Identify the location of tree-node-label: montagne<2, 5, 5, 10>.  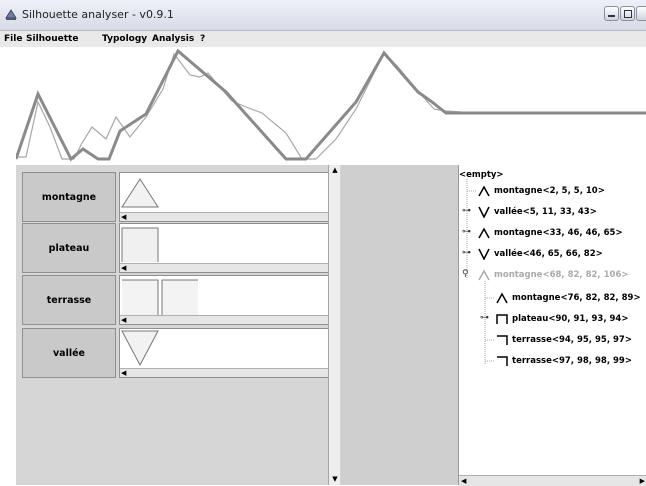
(549, 191).